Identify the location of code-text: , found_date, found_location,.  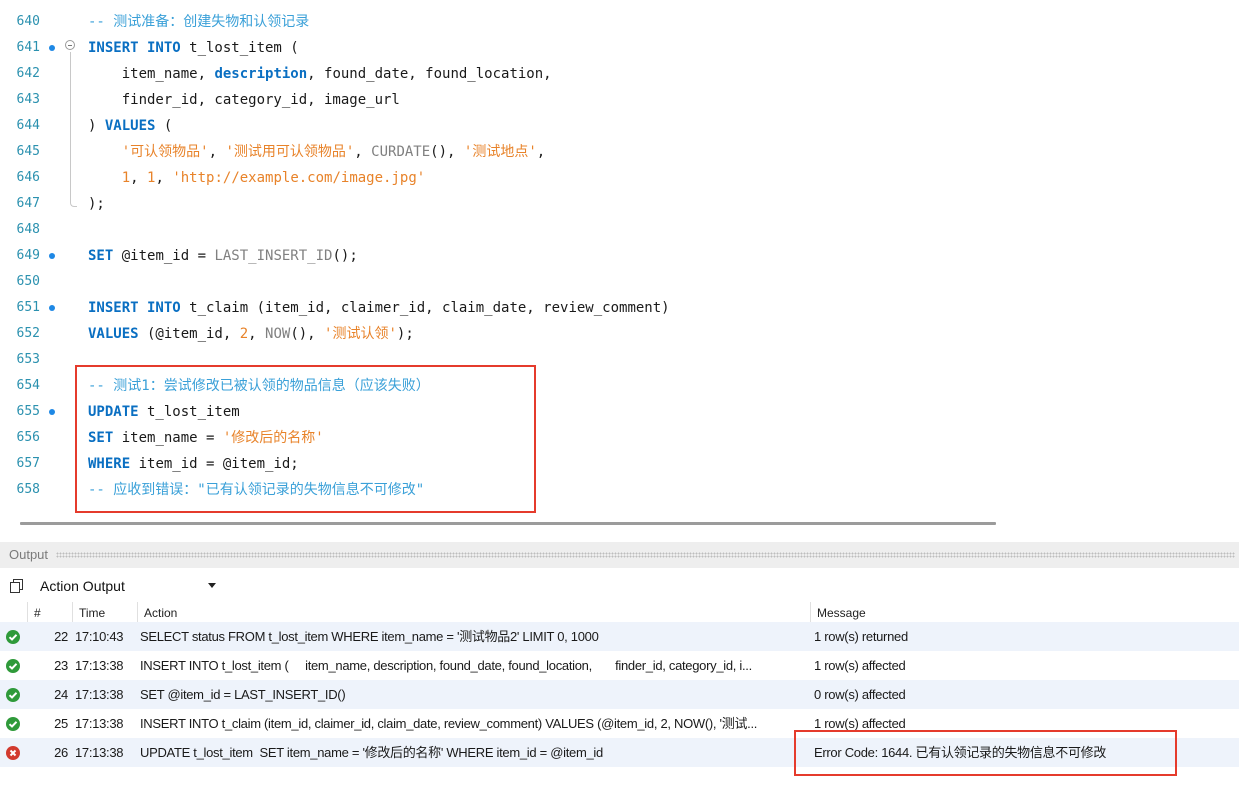
(429, 74).